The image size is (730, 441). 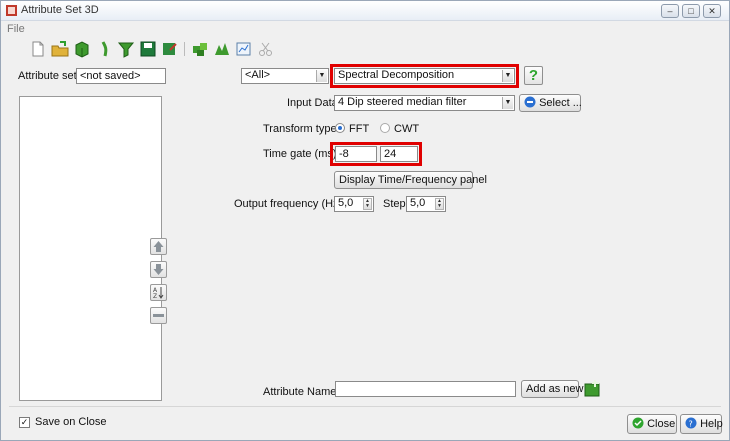 I want to click on step-spinner: 5,0 ▲ ▼, so click(x=426, y=204).